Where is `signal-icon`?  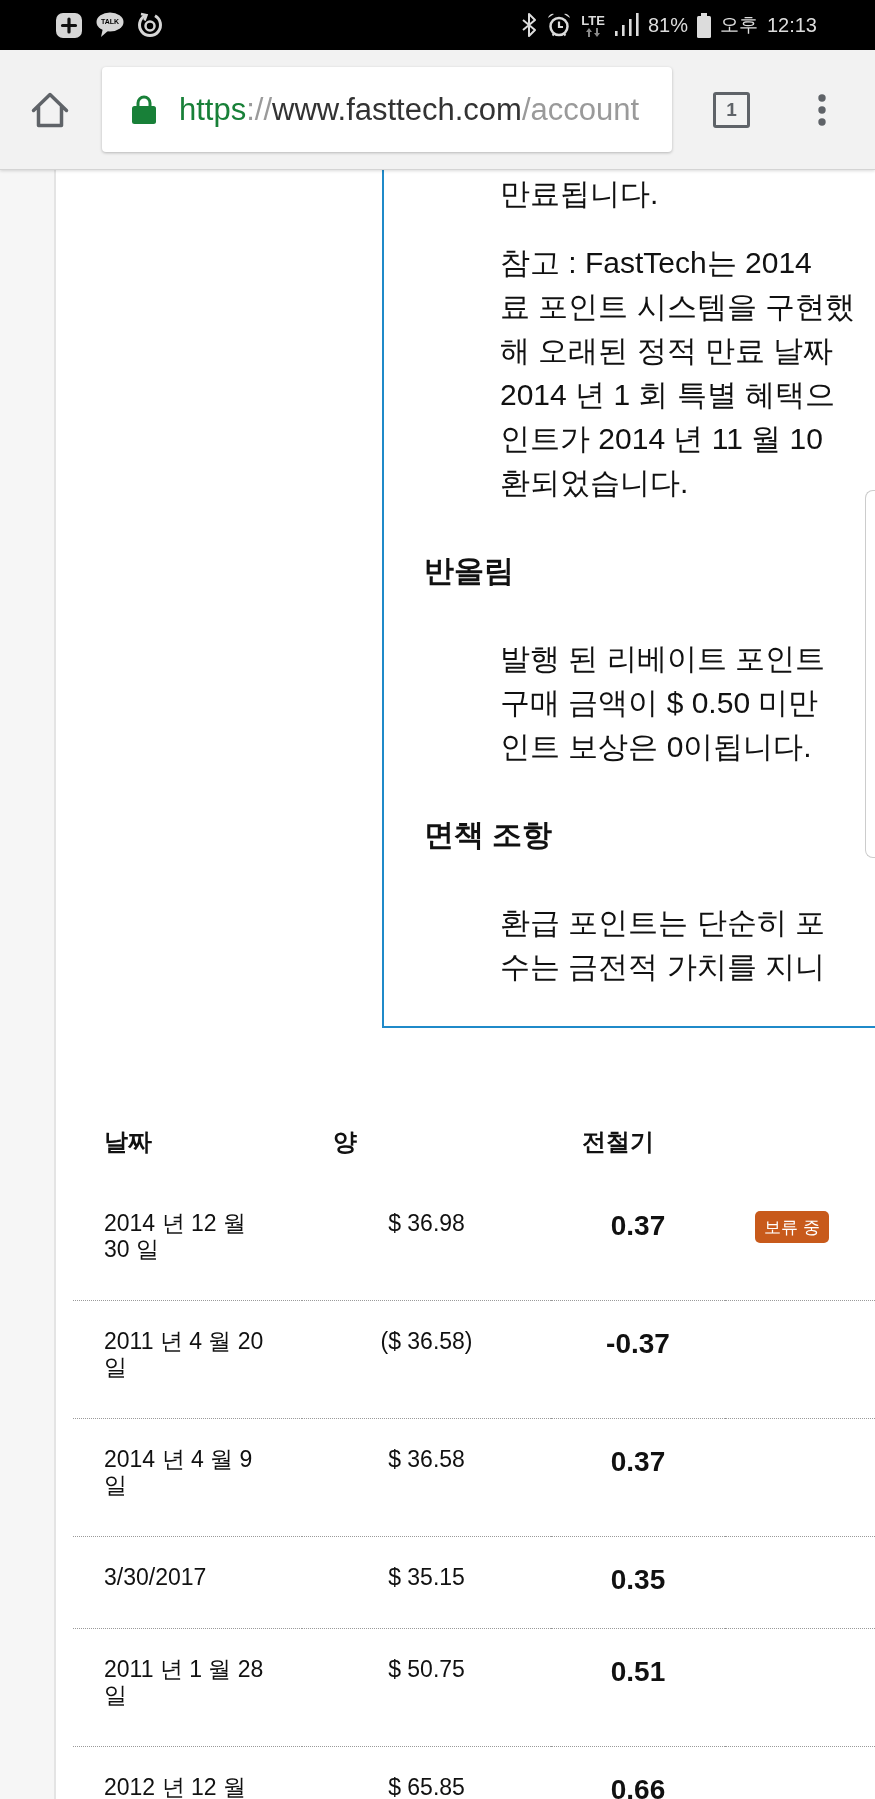
signal-icon is located at coordinates (626, 25).